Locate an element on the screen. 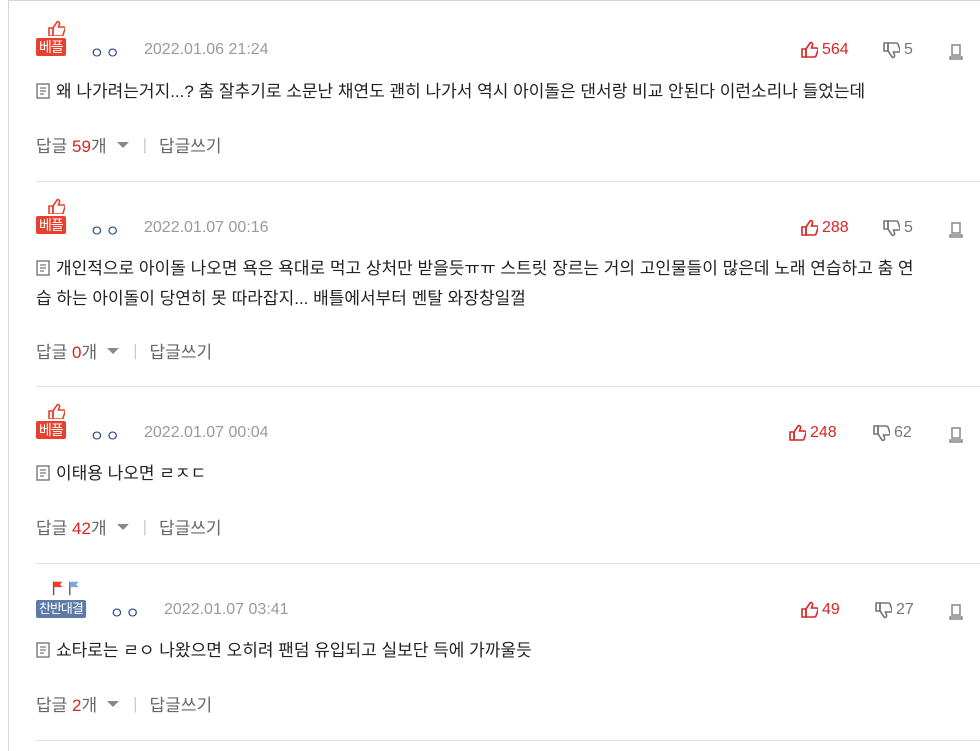 The image size is (980, 751). reply-toggle: 답글 2개 is located at coordinates (66, 703).